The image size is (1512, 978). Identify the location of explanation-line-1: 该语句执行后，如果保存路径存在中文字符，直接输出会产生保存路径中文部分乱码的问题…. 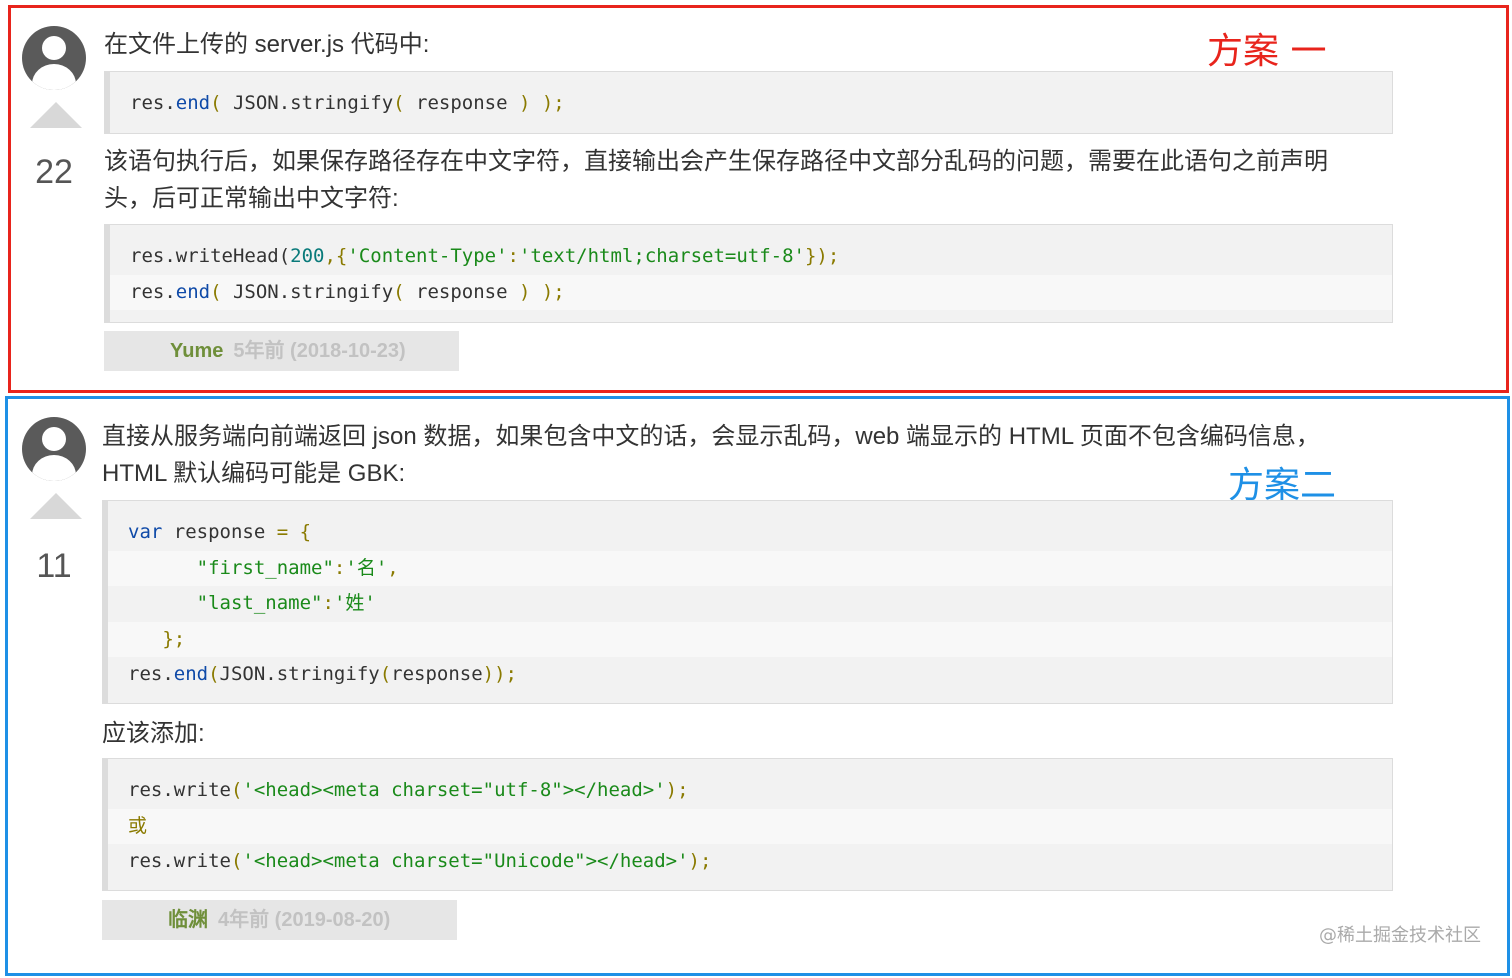
(716, 161).